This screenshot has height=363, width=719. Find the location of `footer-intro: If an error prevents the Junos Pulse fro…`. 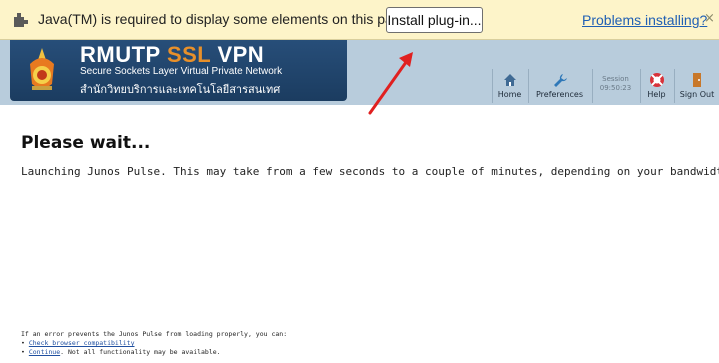

footer-intro: If an error prevents the Junos Pulse fro… is located at coordinates (154, 334).